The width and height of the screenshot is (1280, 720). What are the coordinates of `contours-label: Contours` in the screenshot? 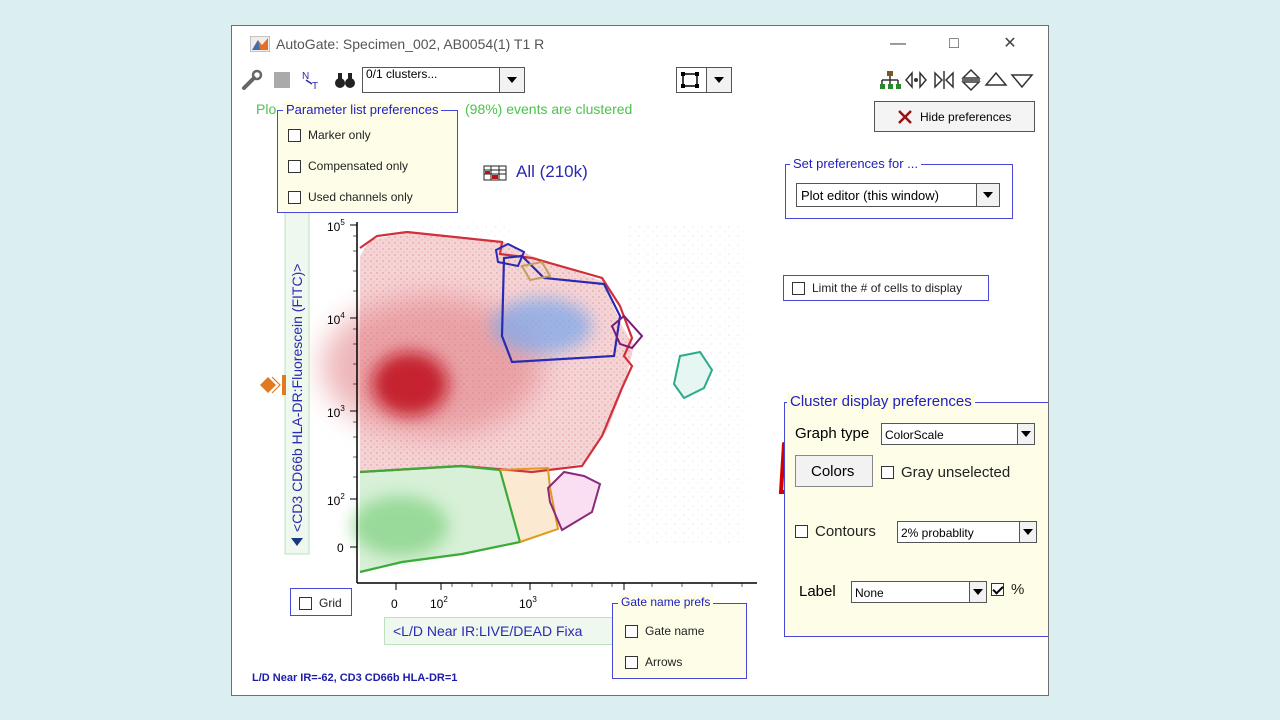 It's located at (845, 531).